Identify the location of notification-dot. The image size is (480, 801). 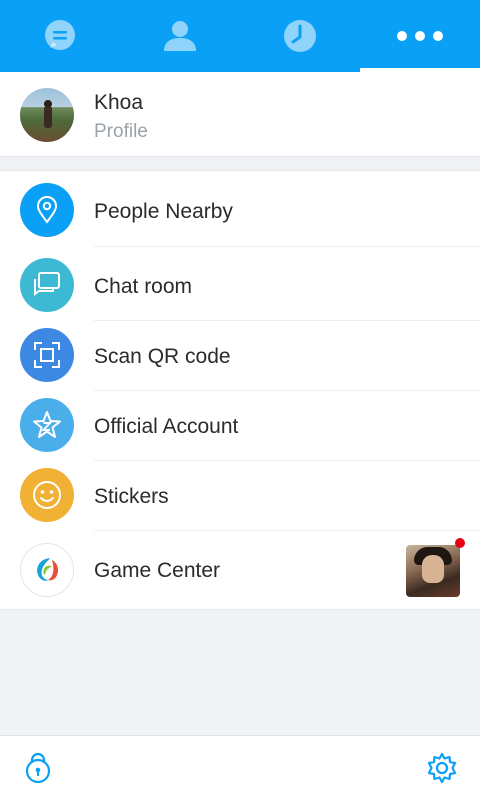
(460, 543).